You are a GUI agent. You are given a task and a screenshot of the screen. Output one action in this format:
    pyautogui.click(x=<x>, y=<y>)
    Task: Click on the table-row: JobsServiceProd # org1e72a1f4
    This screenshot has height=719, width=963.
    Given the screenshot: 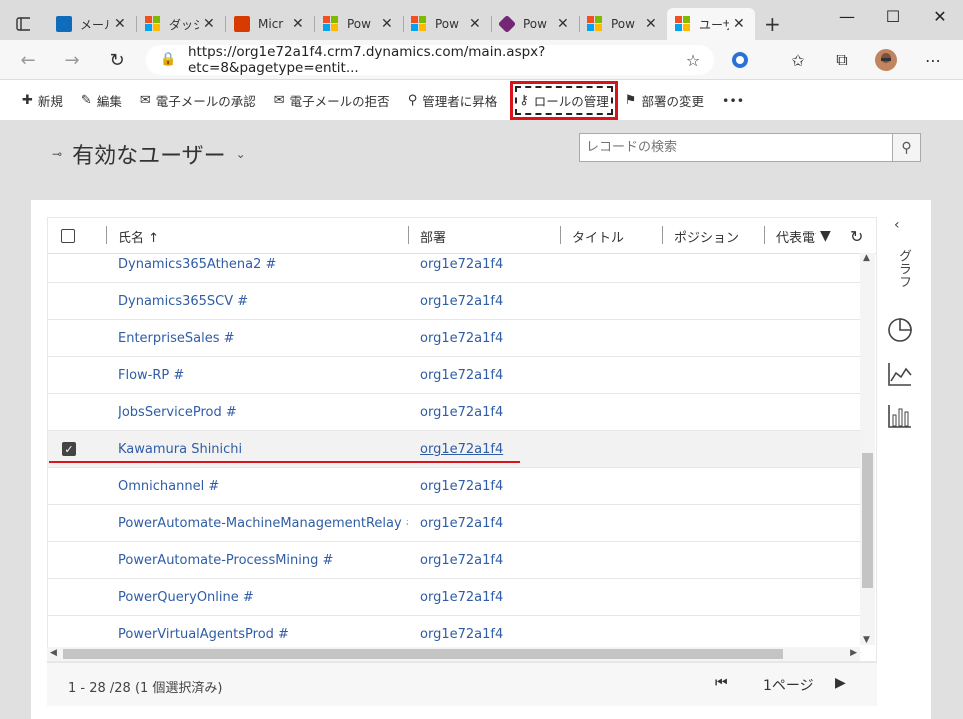 What is the action you would take?
    pyautogui.click(x=454, y=412)
    